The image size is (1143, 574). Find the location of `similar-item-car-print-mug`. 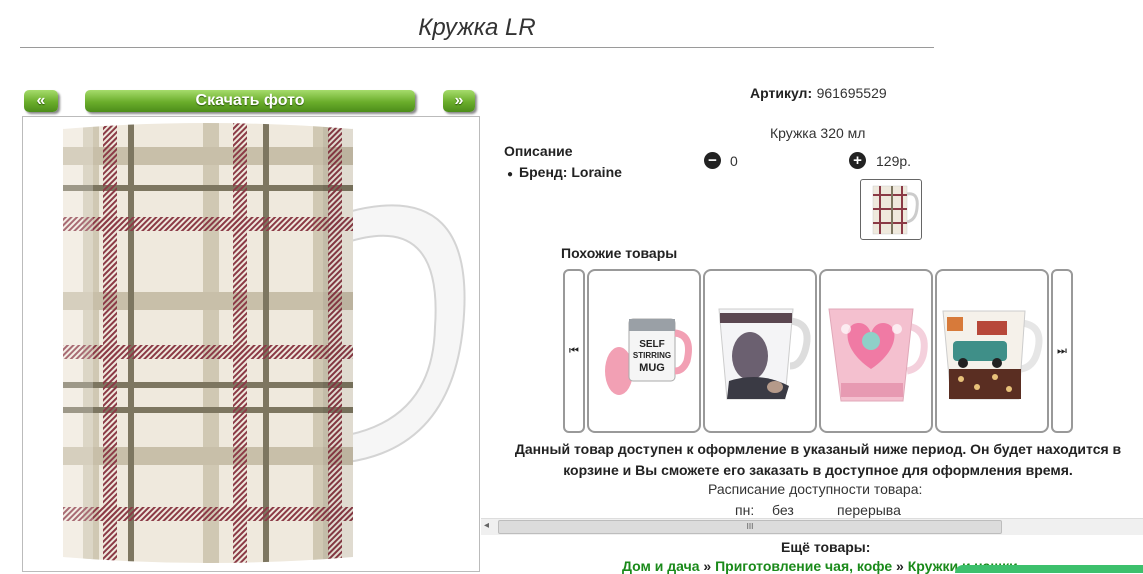

similar-item-car-print-mug is located at coordinates (992, 351).